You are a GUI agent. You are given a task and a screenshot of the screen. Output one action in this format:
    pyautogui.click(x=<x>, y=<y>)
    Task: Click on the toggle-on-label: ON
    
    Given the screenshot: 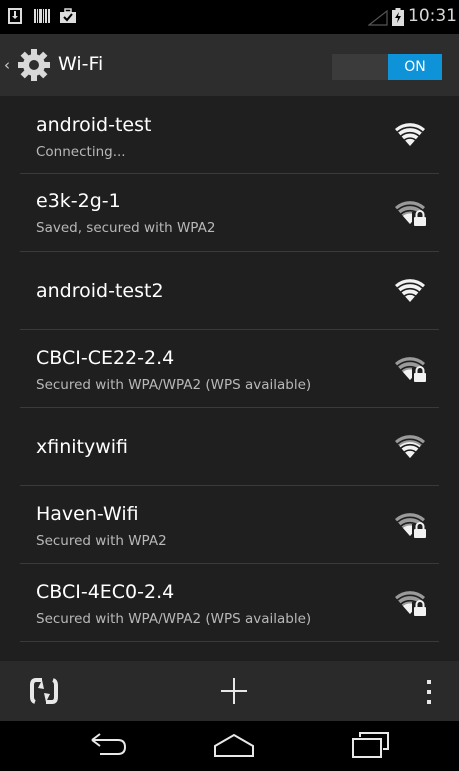 What is the action you would take?
    pyautogui.click(x=415, y=67)
    